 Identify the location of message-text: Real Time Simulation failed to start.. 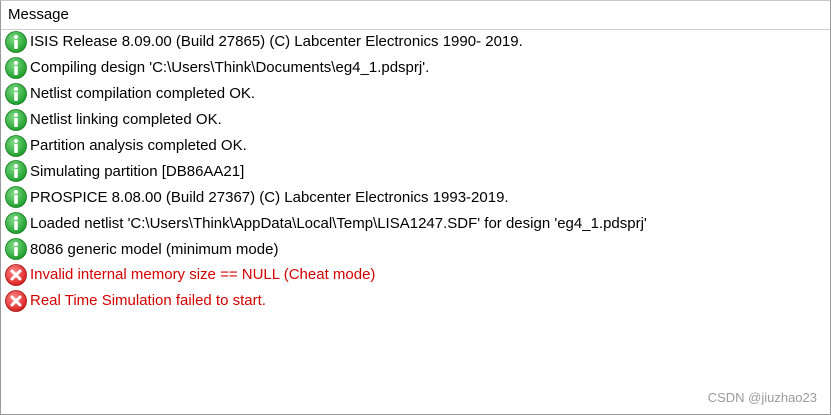
(148, 301).